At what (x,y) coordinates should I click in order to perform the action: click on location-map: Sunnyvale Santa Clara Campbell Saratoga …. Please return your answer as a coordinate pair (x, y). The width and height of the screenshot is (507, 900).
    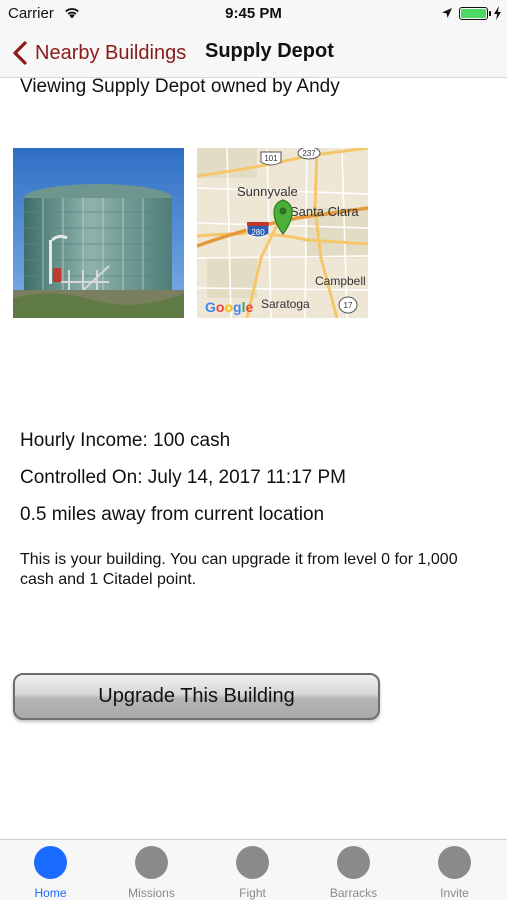
    Looking at the image, I should click on (282, 233).